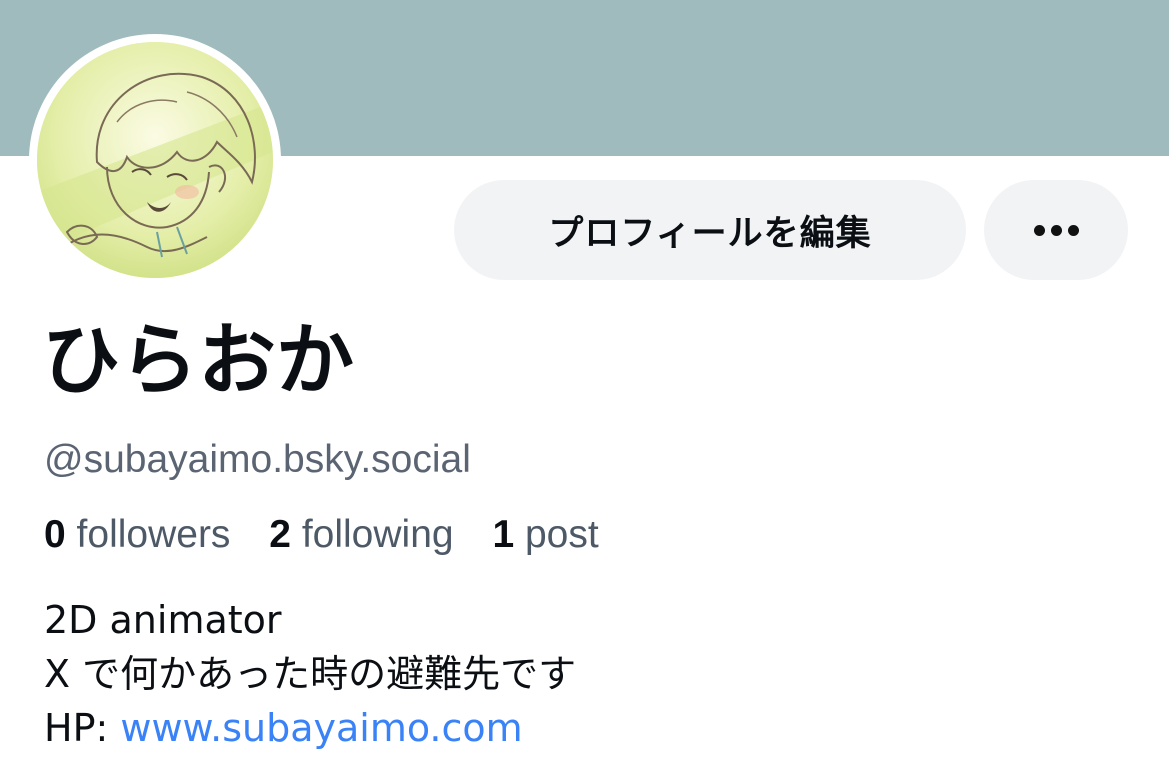 Image resolution: width=1169 pixels, height=775 pixels. I want to click on posts-stat: 1 post, so click(545, 534).